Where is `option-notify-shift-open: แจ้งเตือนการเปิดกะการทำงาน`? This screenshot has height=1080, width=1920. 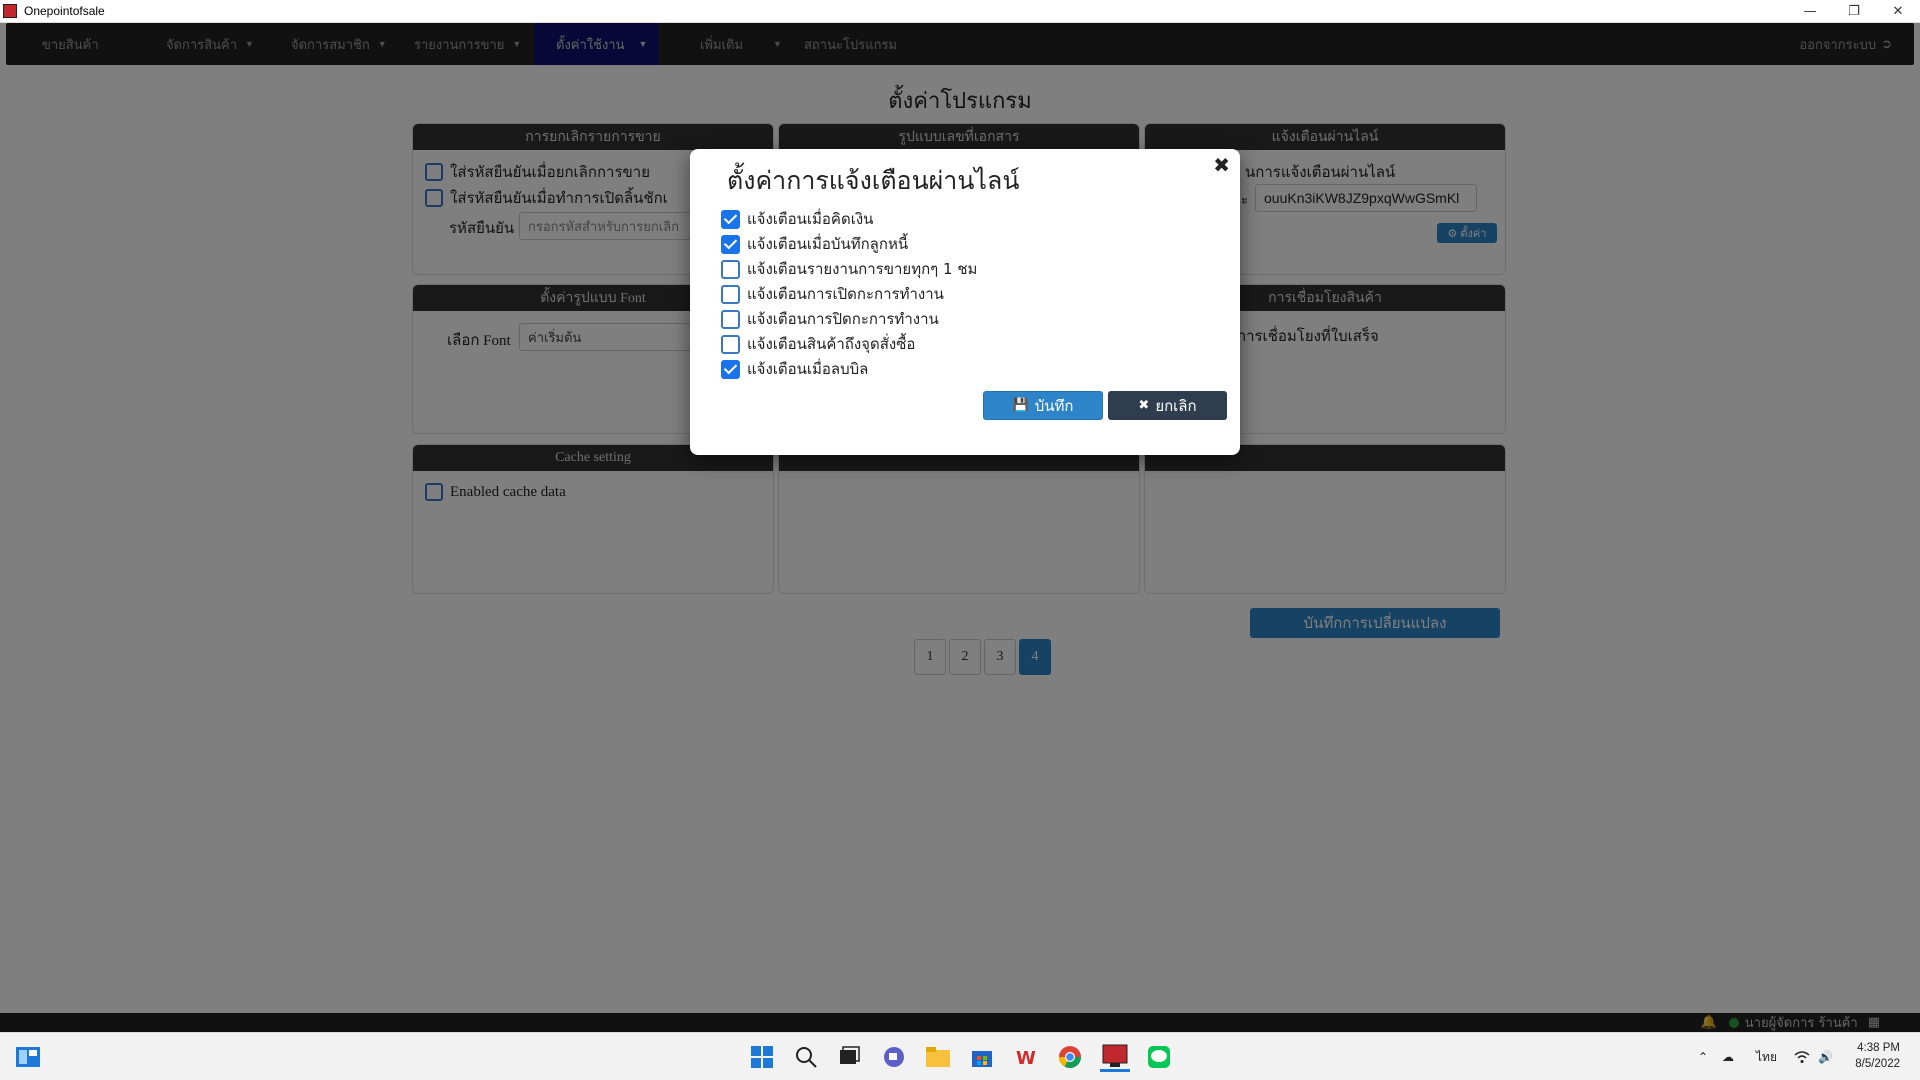
option-notify-shift-open: แจ้งเตือนการเปิดกะการทำงาน is located at coordinates (832, 294).